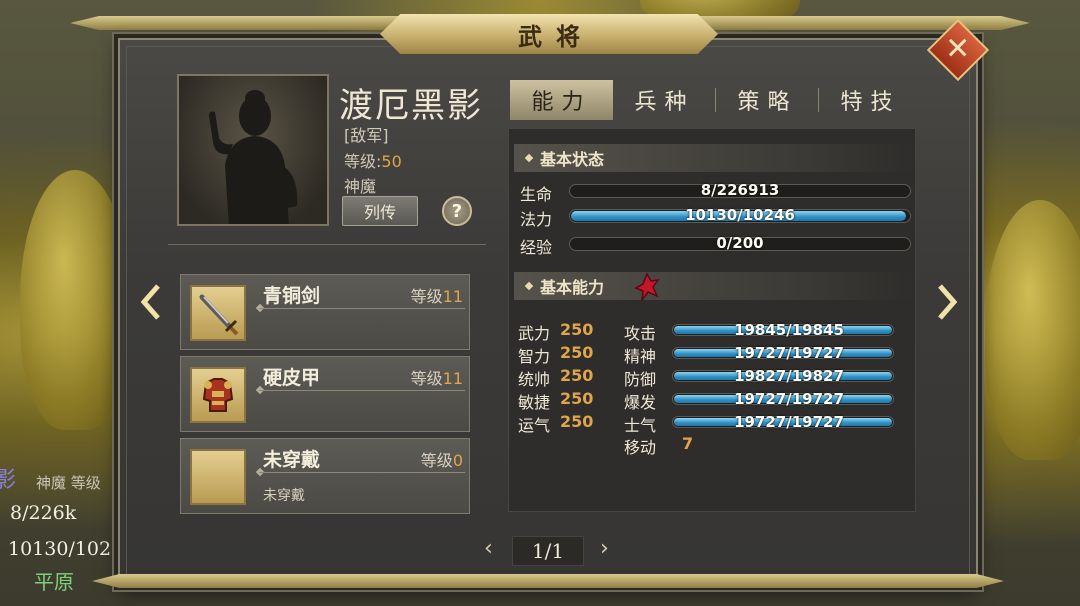 Image resolution: width=1080 pixels, height=606 pixels. What do you see at coordinates (327, 244) in the screenshot?
I see `portrait-divider` at bounding box center [327, 244].